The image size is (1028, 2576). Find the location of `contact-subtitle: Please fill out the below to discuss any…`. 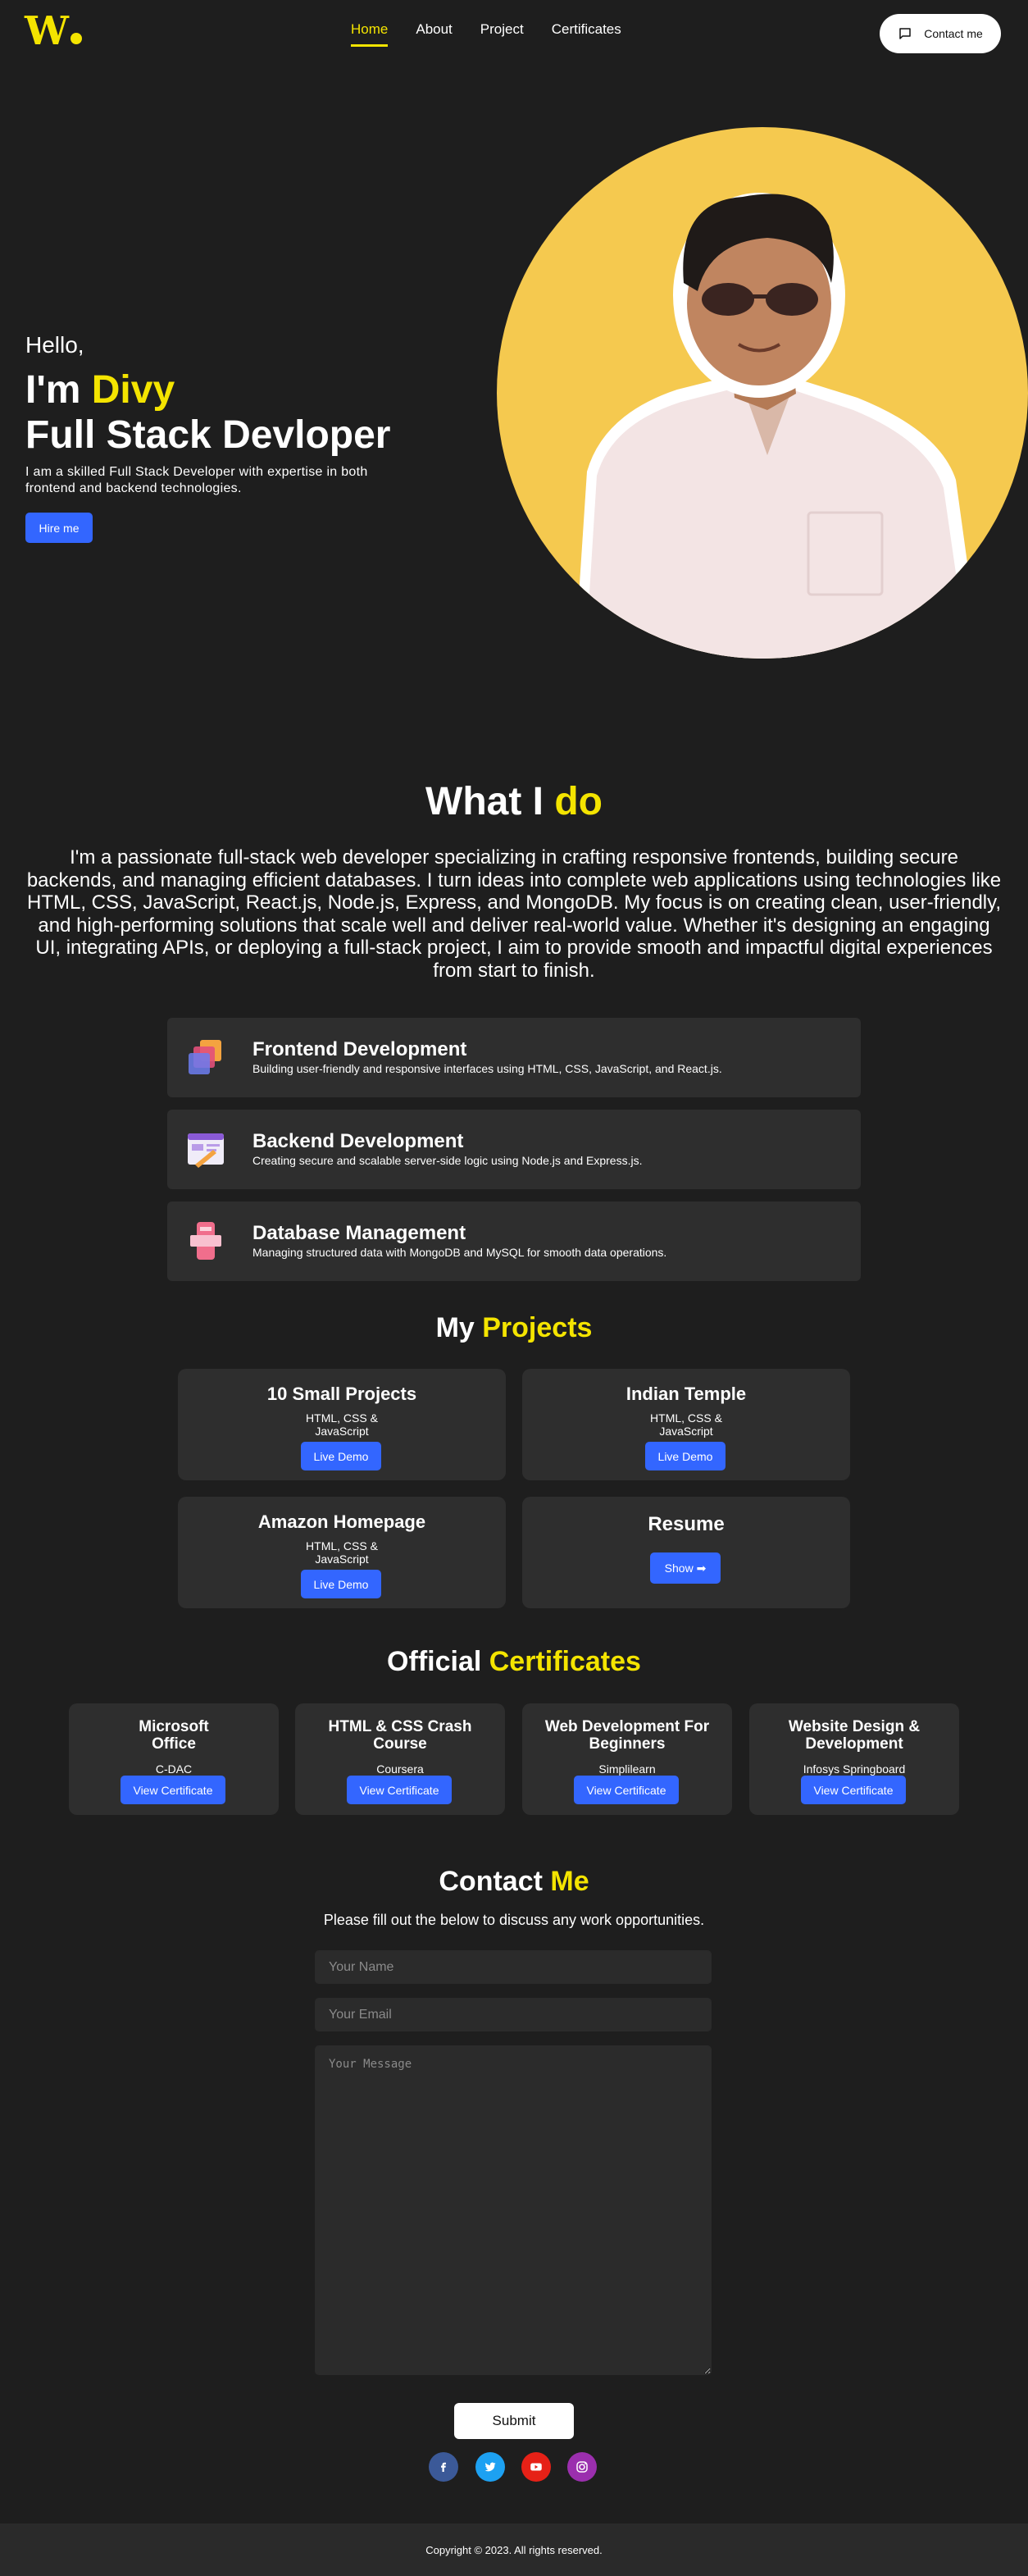

contact-subtitle: Please fill out the below to discuss any… is located at coordinates (514, 1920).